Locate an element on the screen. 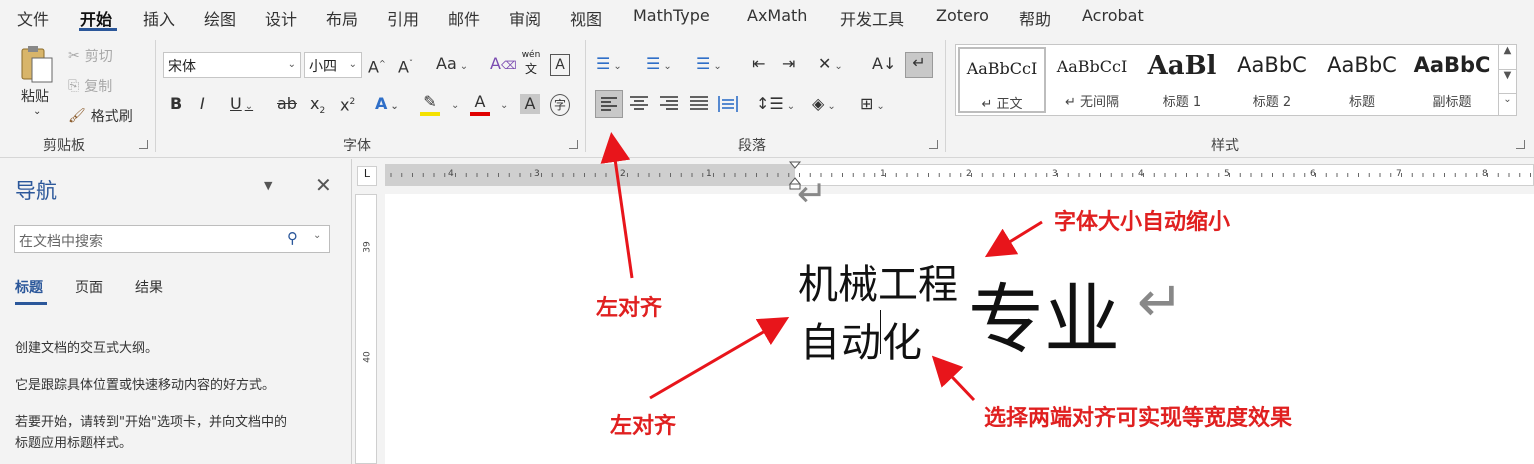  arrow-justify is located at coordinates (953, 378).